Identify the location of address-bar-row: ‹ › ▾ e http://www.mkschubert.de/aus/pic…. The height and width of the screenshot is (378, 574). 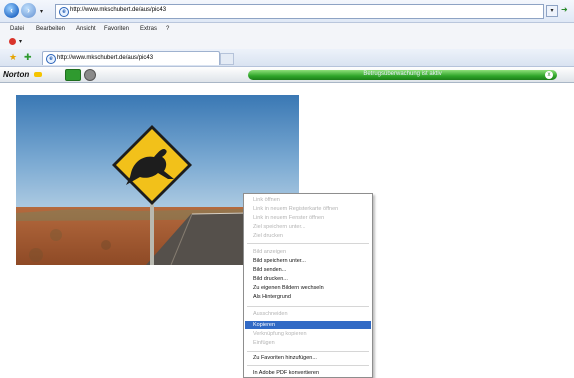
(287, 11).